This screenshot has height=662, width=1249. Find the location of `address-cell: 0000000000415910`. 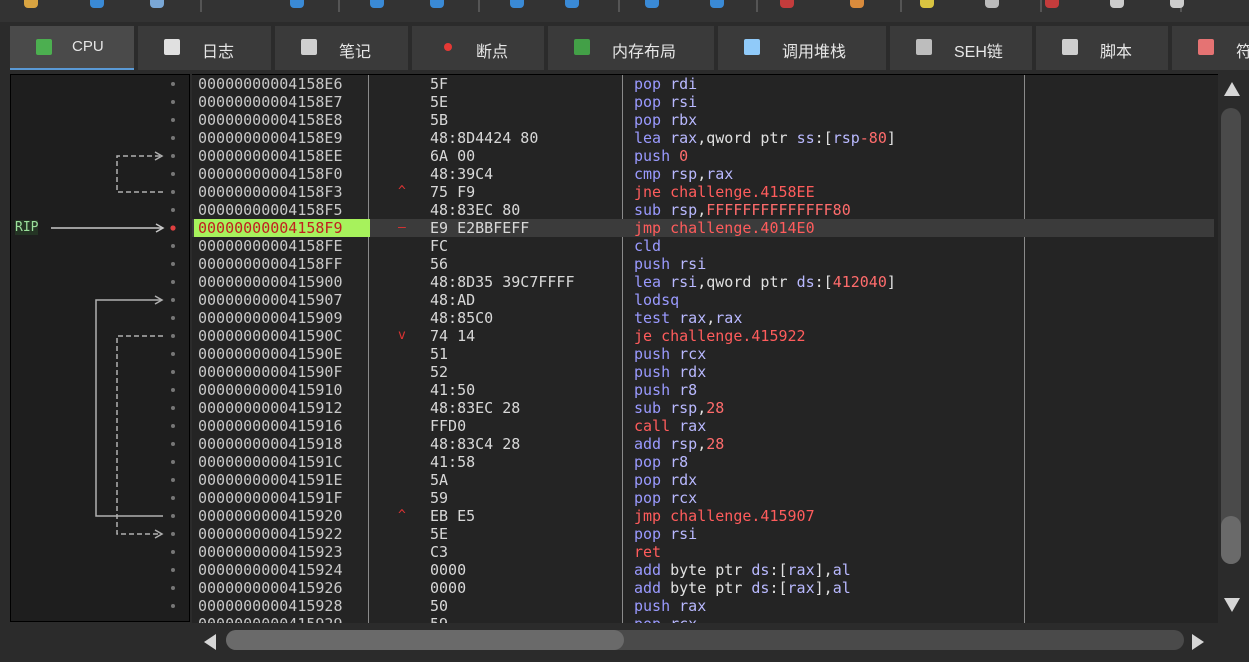

address-cell: 0000000000415910 is located at coordinates (270, 390).